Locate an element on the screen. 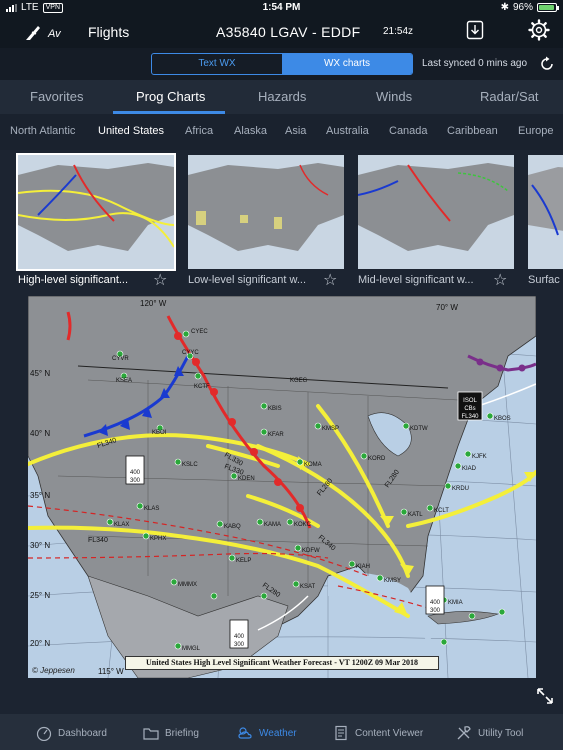  bottom-nav-label: Briefing is located at coordinates (182, 733).